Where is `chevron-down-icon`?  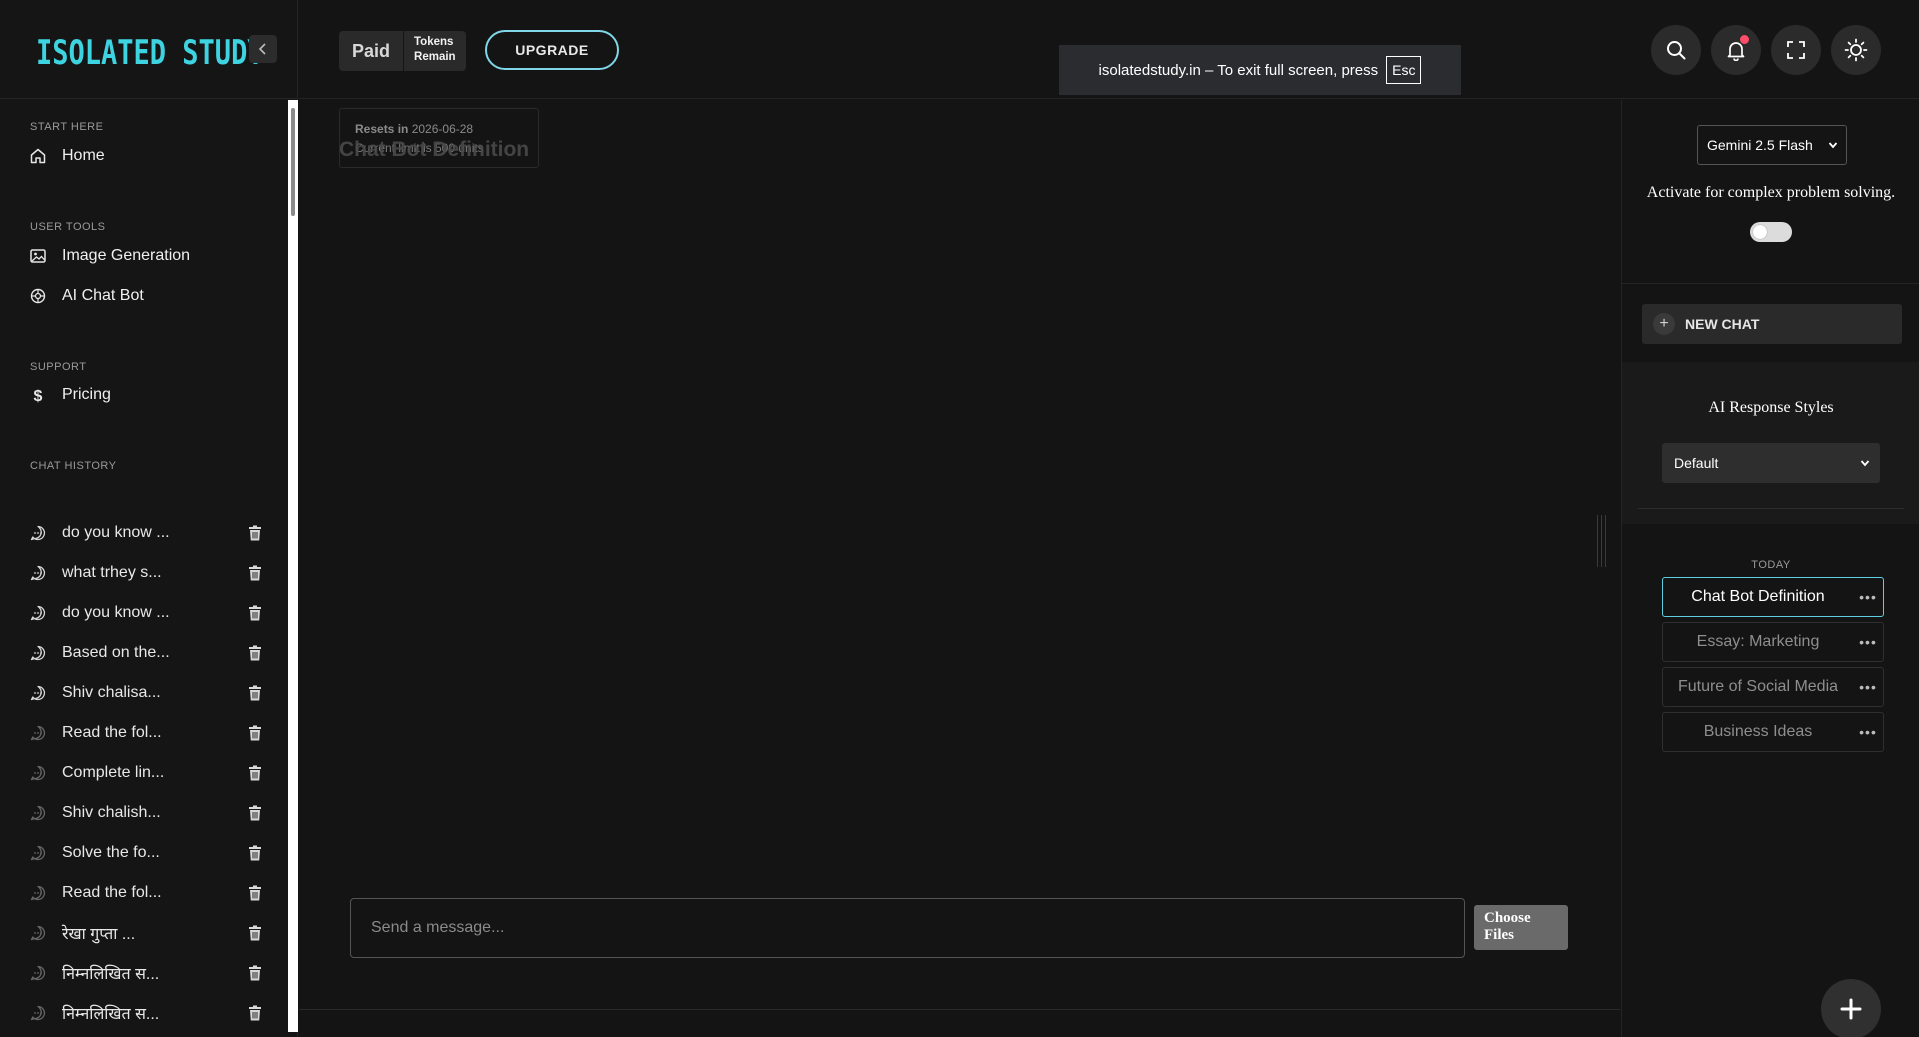
chevron-down-icon is located at coordinates (1833, 145).